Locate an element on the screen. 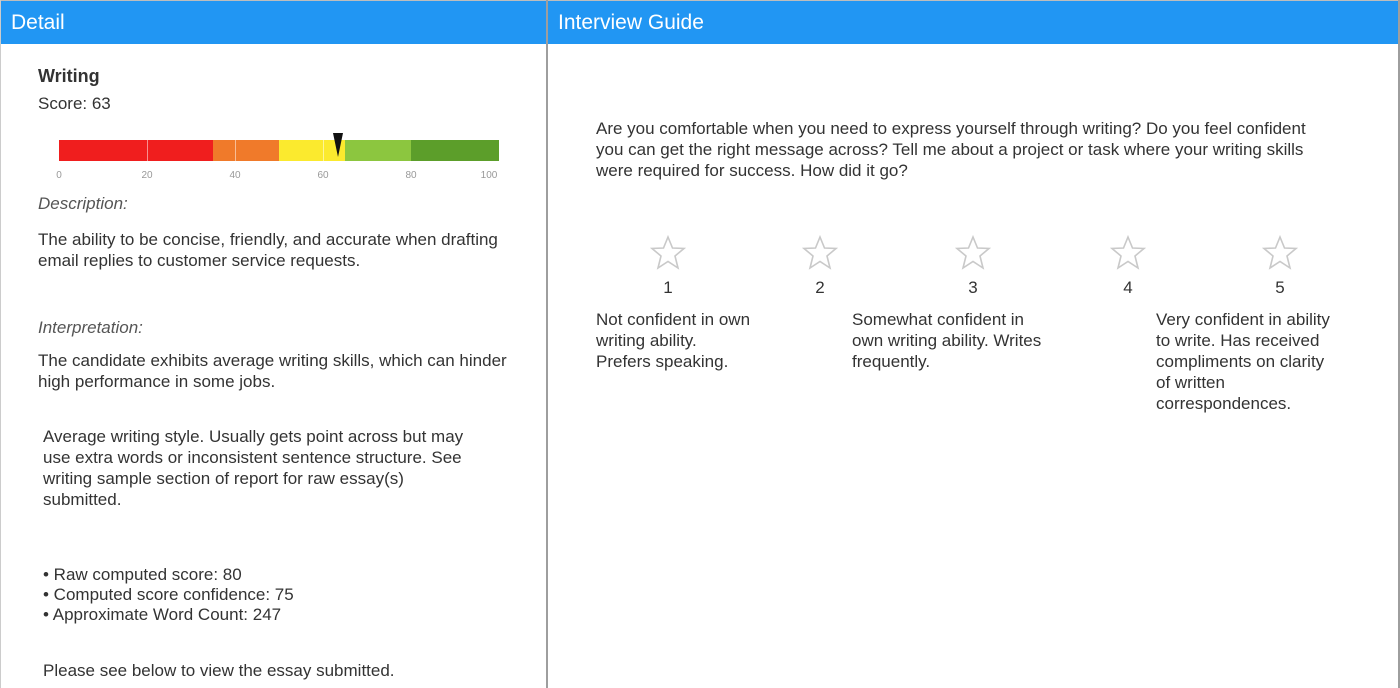 This screenshot has height=688, width=1400. skill-title: Writing is located at coordinates (69, 76).